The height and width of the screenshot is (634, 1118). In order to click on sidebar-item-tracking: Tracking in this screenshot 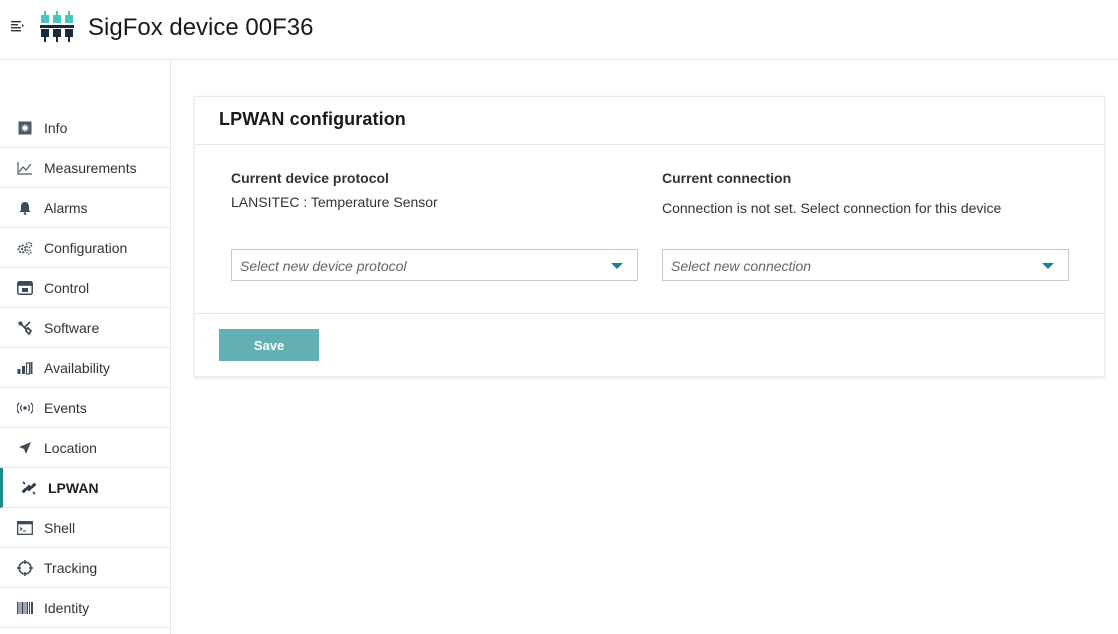, I will do `click(85, 568)`.